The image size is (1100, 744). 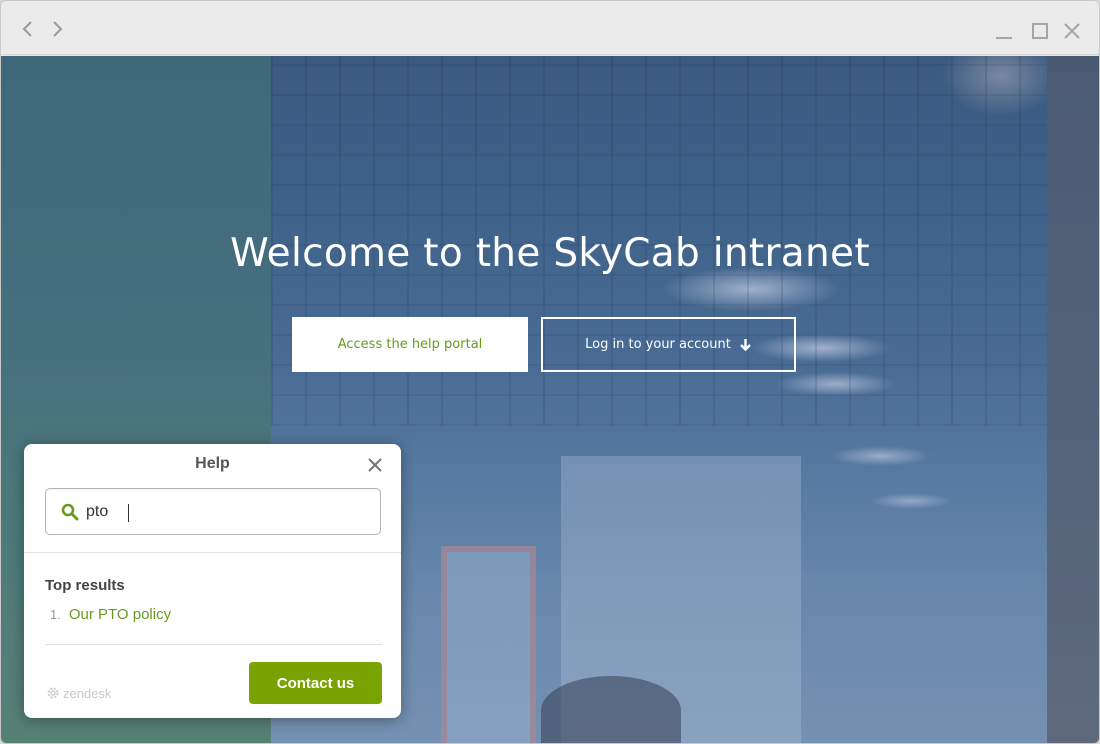 What do you see at coordinates (315, 683) in the screenshot?
I see `contact-us-button: Contact us` at bounding box center [315, 683].